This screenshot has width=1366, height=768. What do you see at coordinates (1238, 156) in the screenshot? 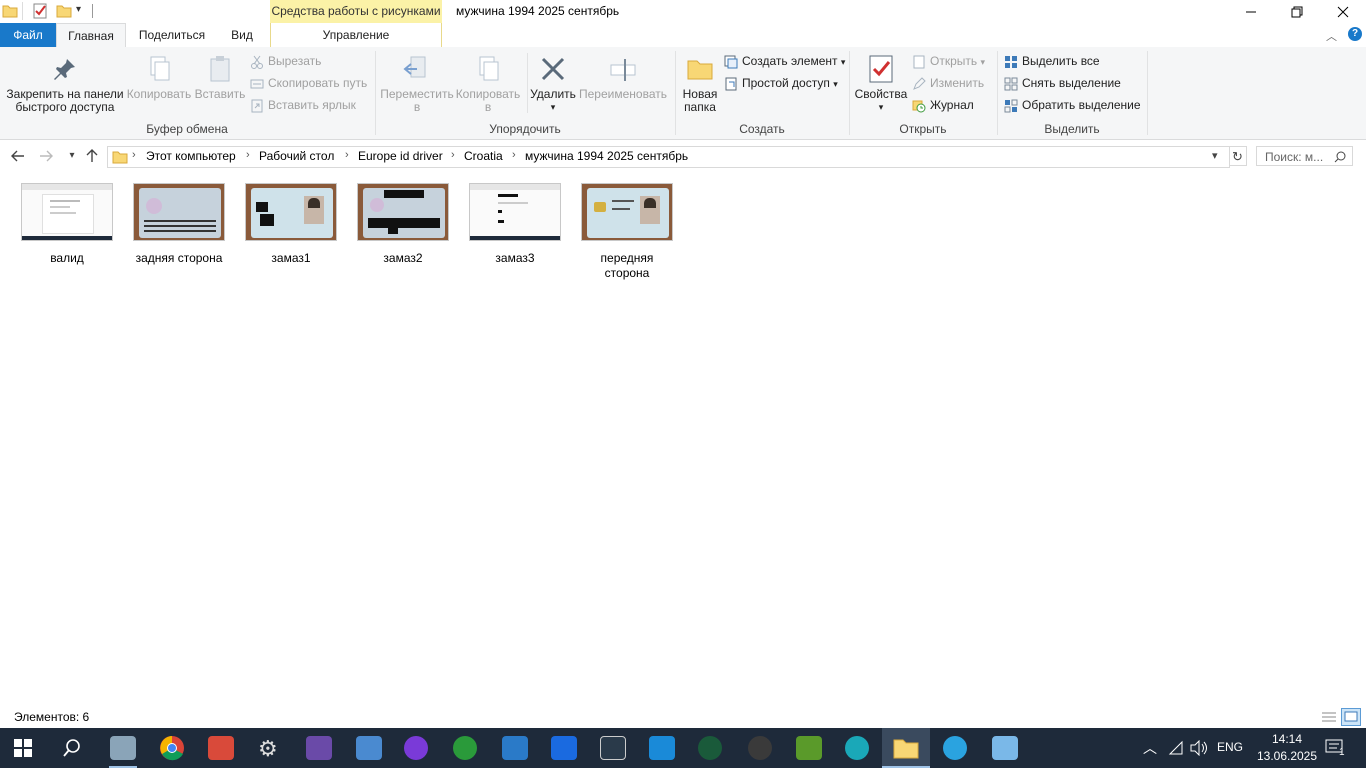
I see `refresh-icon: ↻` at bounding box center [1238, 156].